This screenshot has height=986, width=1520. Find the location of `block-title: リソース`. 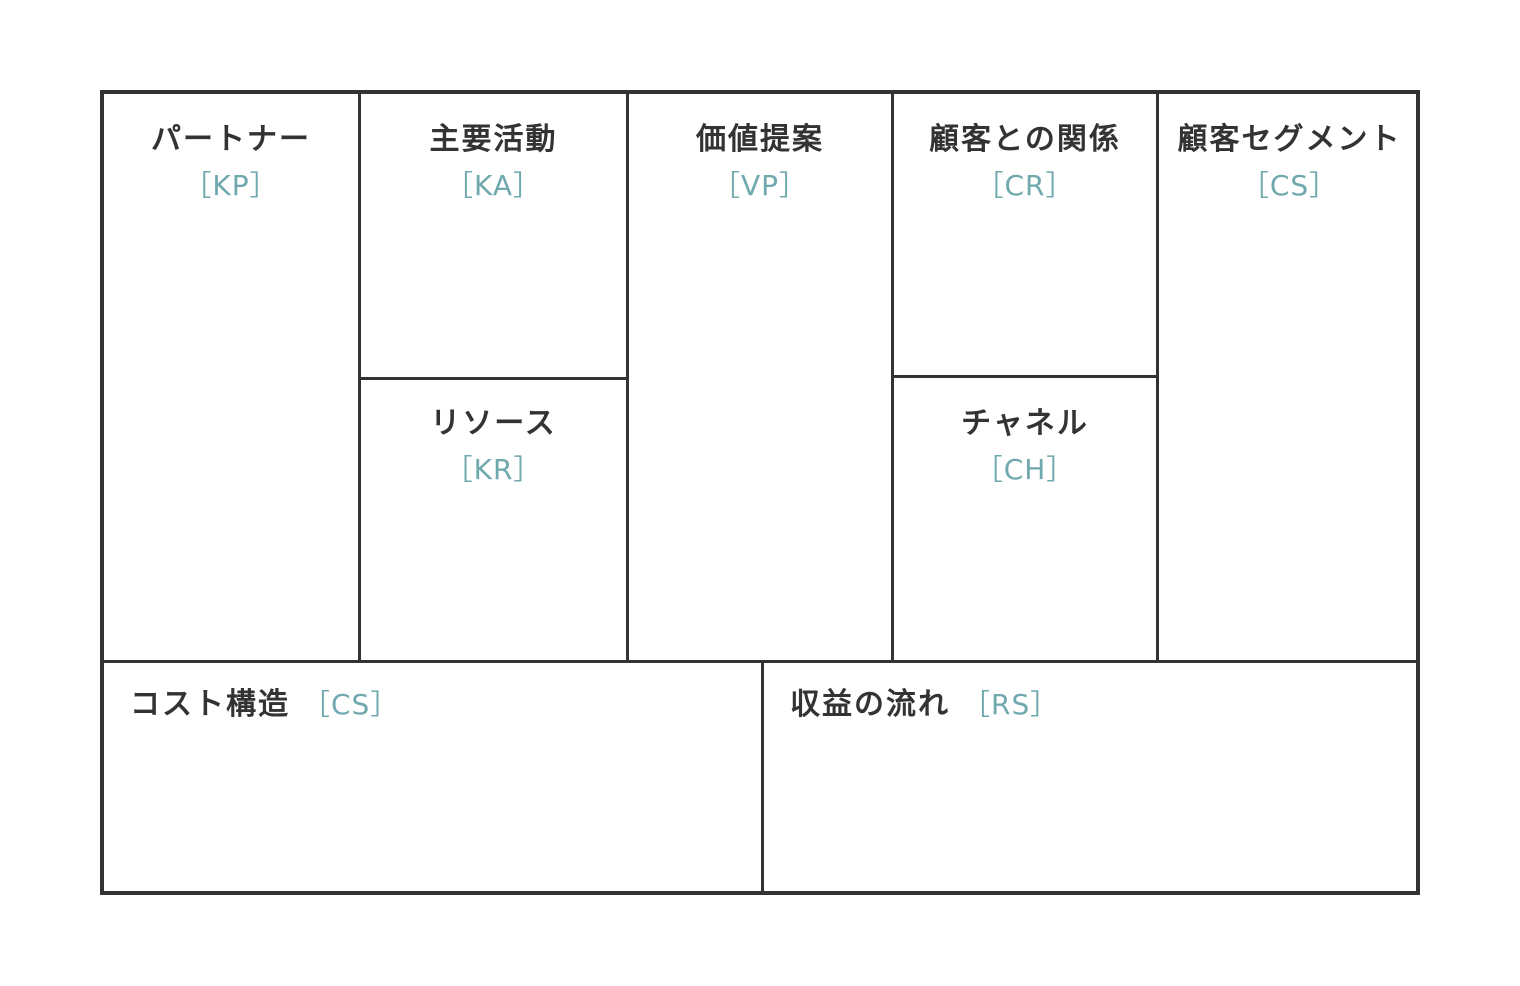

block-title: リソース is located at coordinates (493, 423).